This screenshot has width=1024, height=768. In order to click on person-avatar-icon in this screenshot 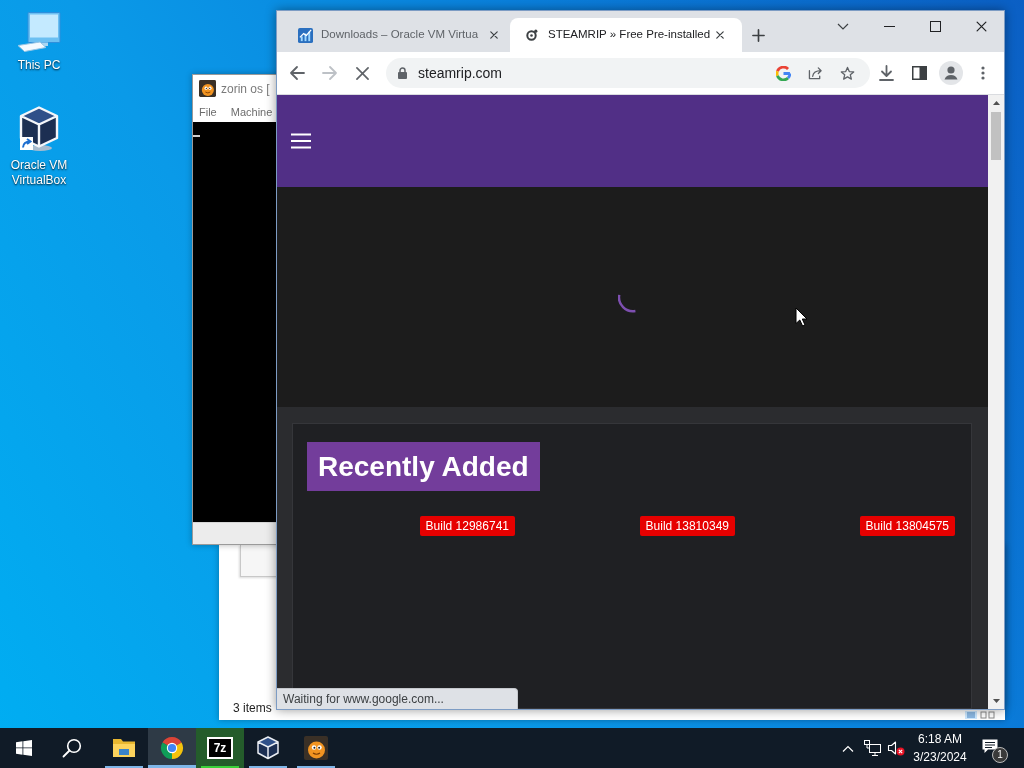, I will do `click(951, 73)`.